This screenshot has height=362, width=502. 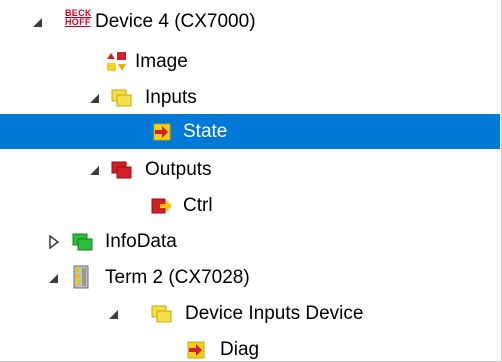 I want to click on tree-item-label: State, so click(x=205, y=131).